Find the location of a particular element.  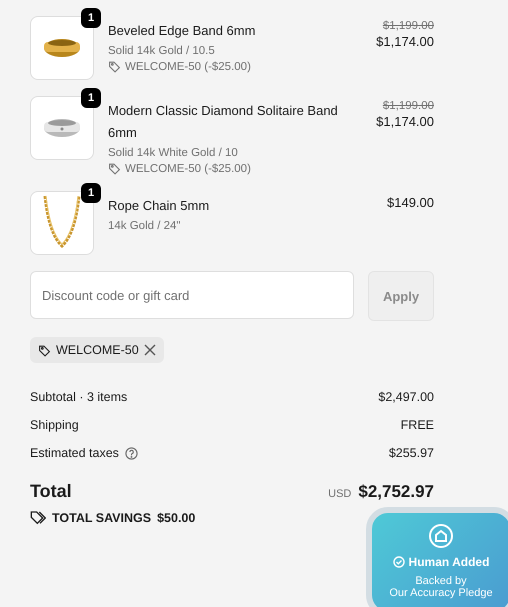

product-variant: Solid 14k White Gold / 10 is located at coordinates (173, 153).